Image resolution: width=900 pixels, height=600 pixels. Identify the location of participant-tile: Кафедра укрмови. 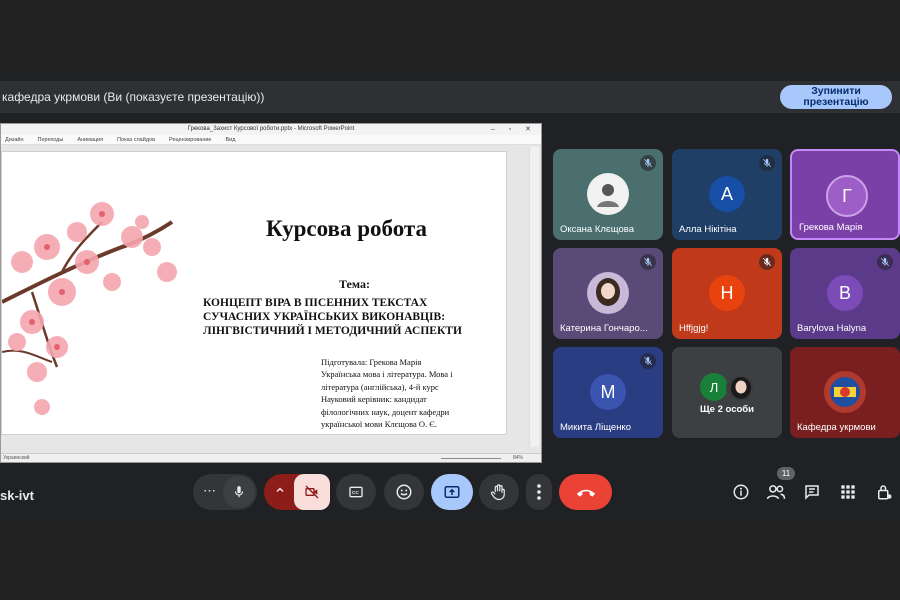
(845, 392).